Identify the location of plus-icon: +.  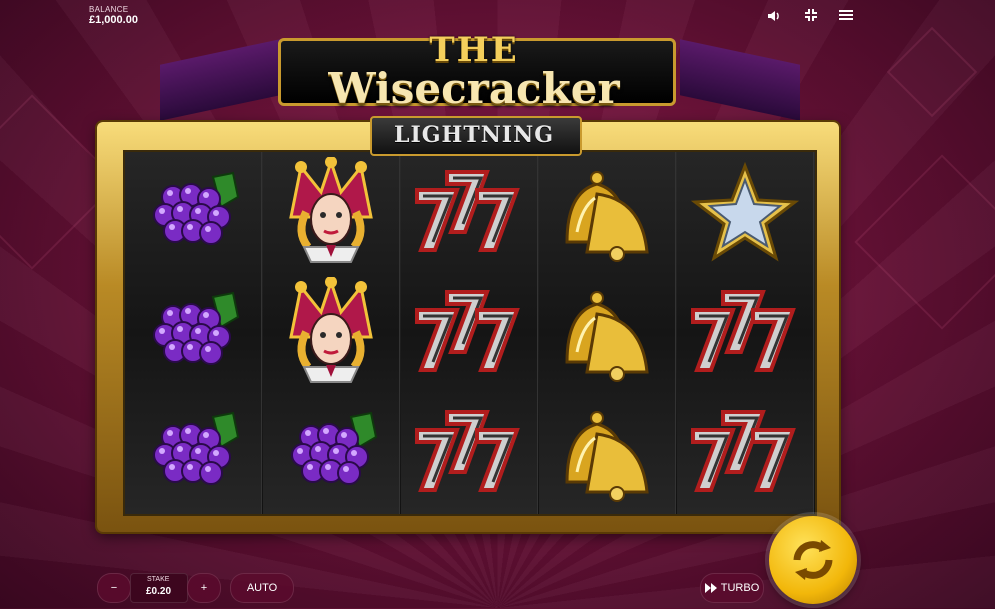
(204, 588).